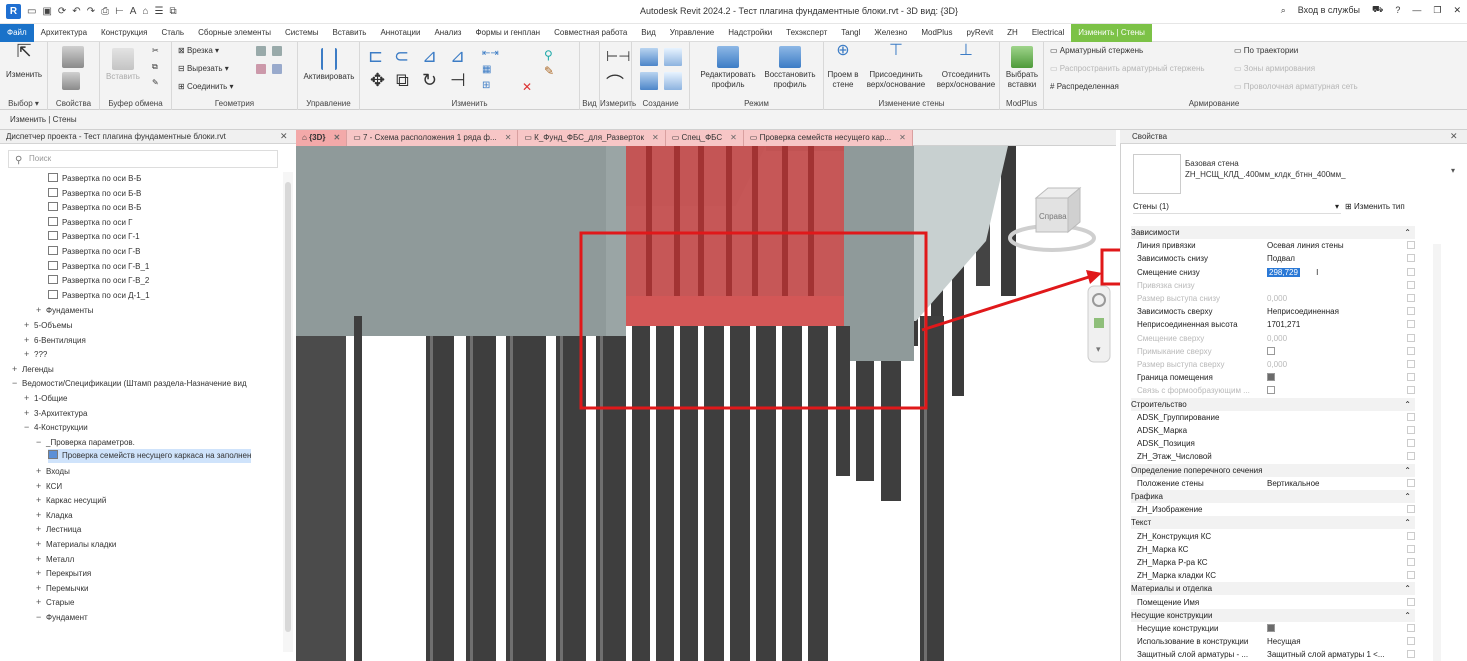 The width and height of the screenshot is (1467, 661). What do you see at coordinates (35, 354) in the screenshot?
I see `tree-item: +???` at bounding box center [35, 354].